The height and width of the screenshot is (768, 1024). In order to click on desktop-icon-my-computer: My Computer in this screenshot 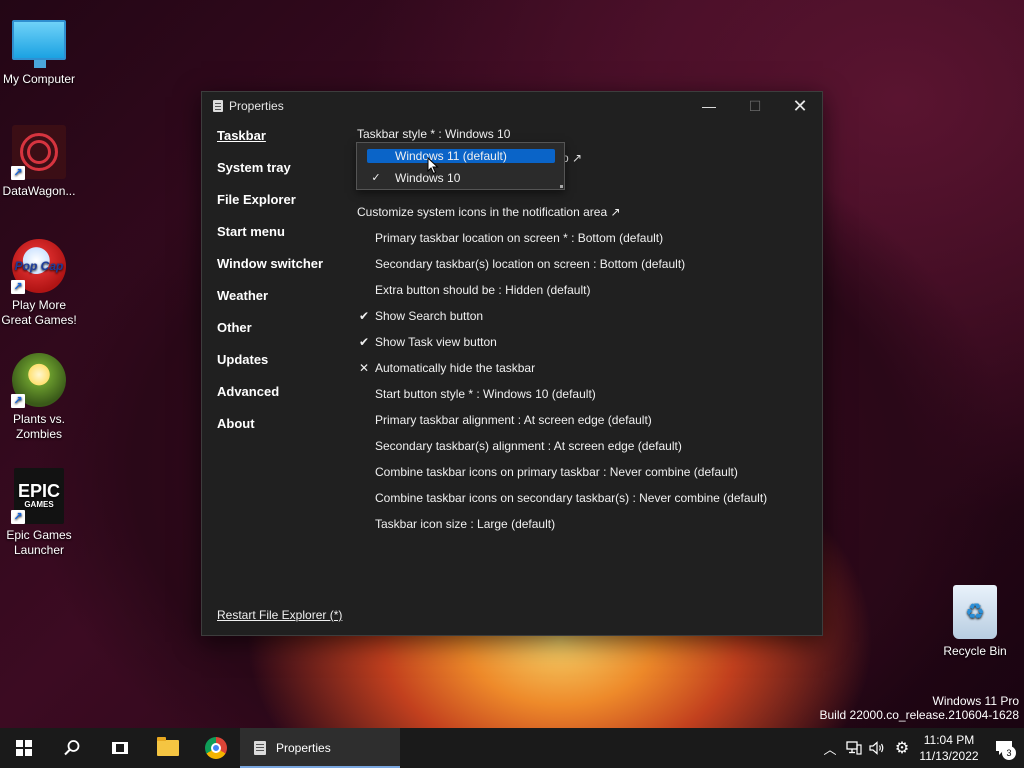, I will do `click(39, 49)`.